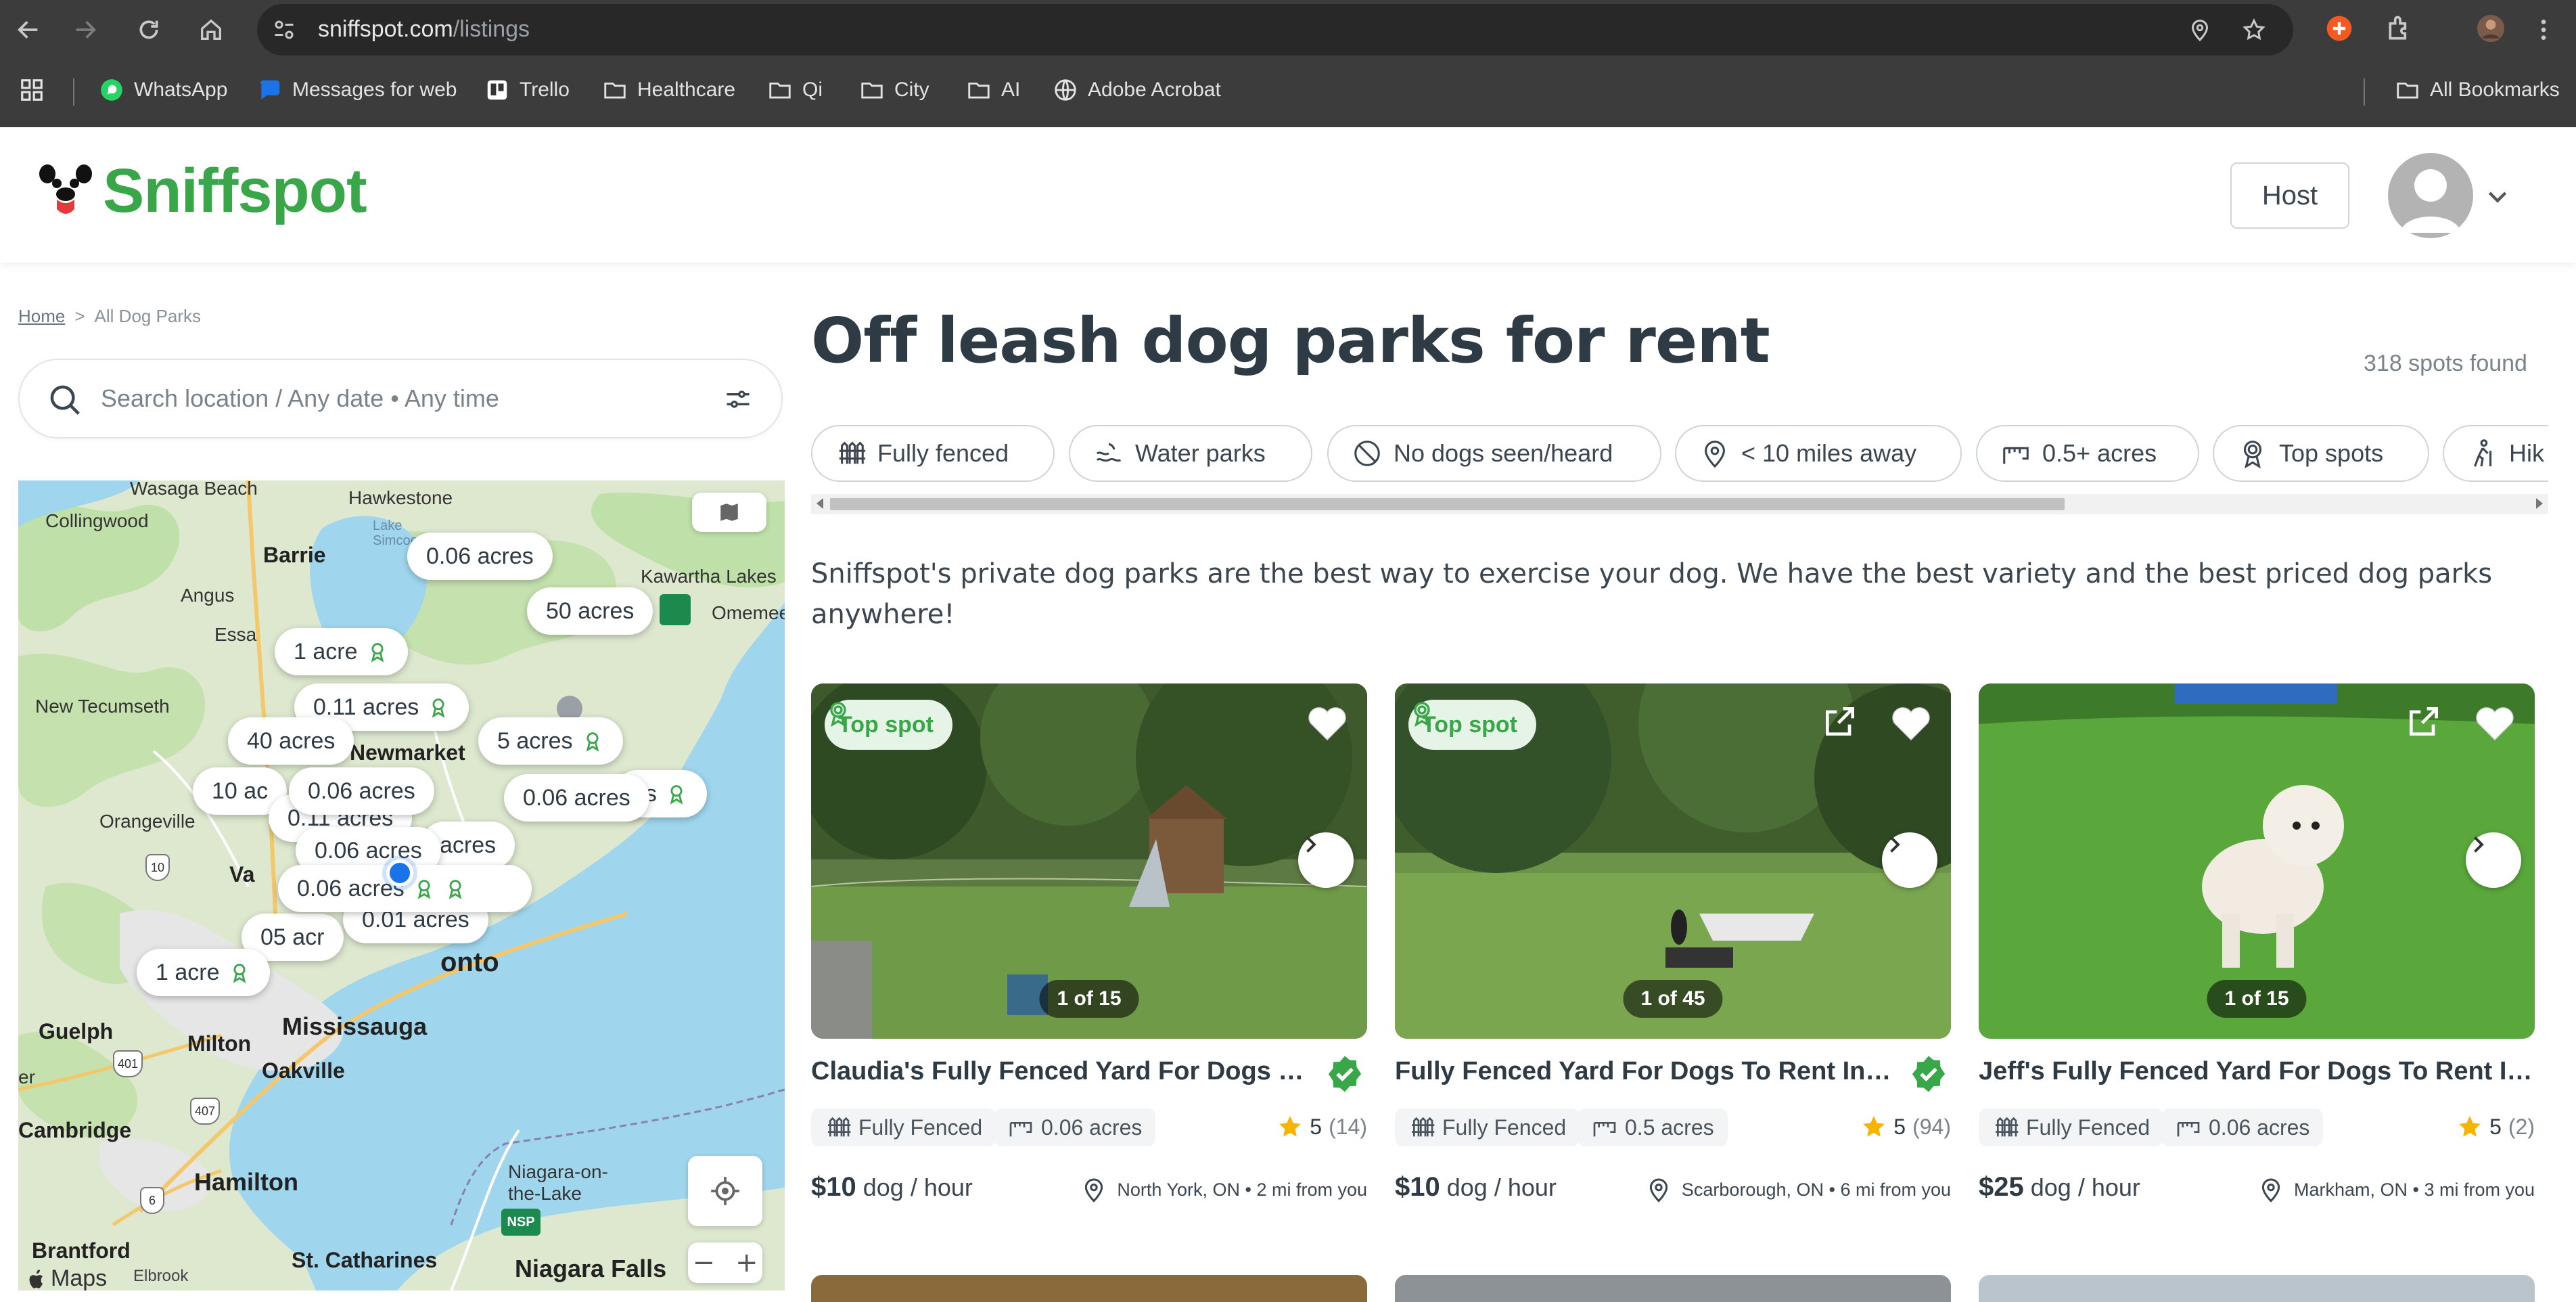  I want to click on location-label: Markham, ON • 3 mi from you, so click(2414, 1189).